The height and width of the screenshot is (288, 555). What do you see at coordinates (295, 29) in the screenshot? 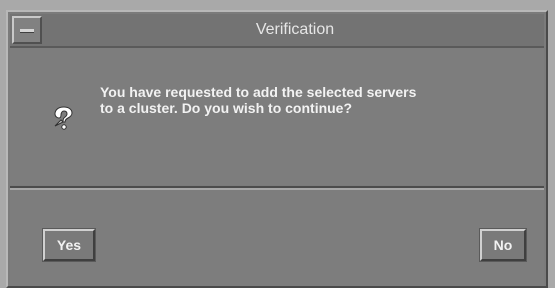
I see `dialog-title: Verification` at bounding box center [295, 29].